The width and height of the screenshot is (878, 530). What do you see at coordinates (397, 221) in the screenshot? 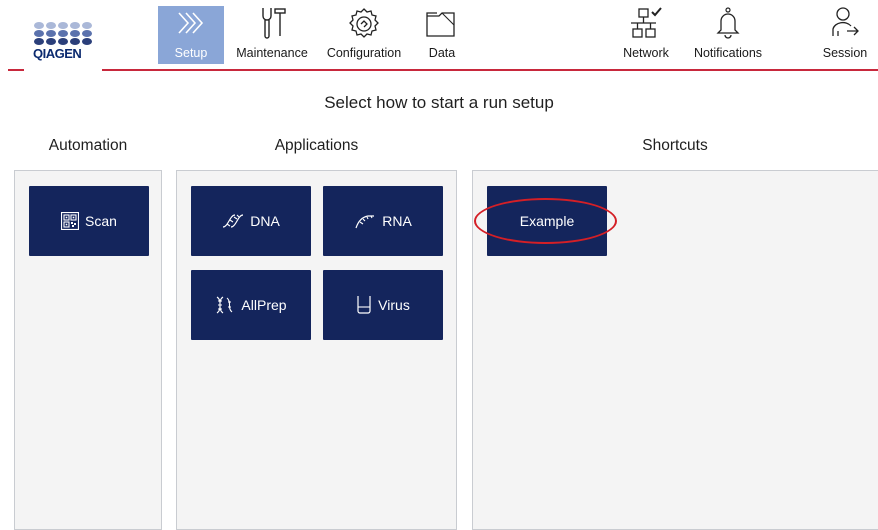
I see `button-label: RNA` at bounding box center [397, 221].